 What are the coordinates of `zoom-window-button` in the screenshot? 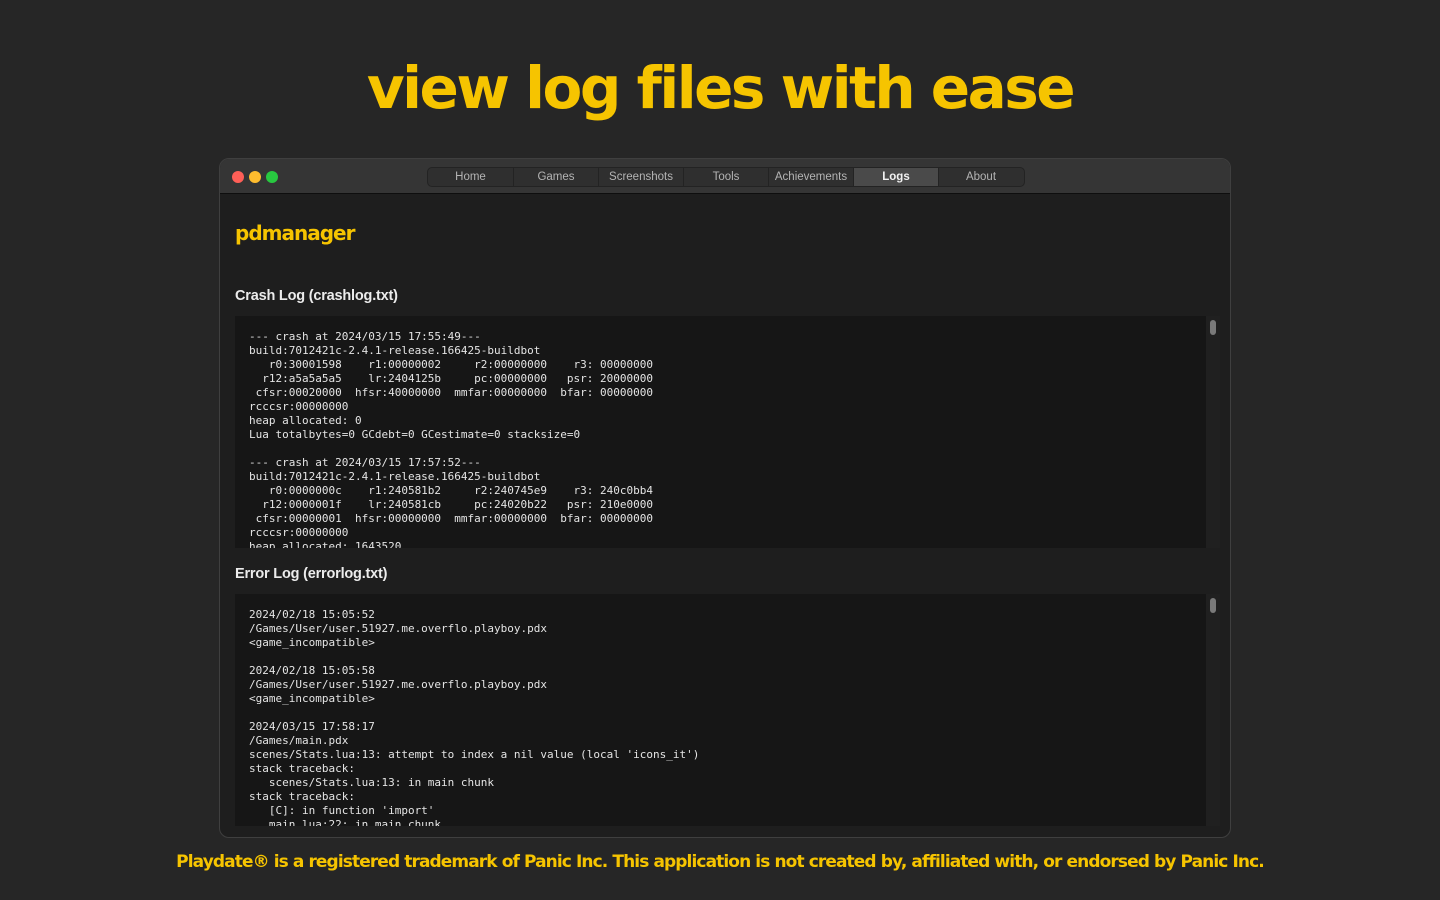 It's located at (272, 177).